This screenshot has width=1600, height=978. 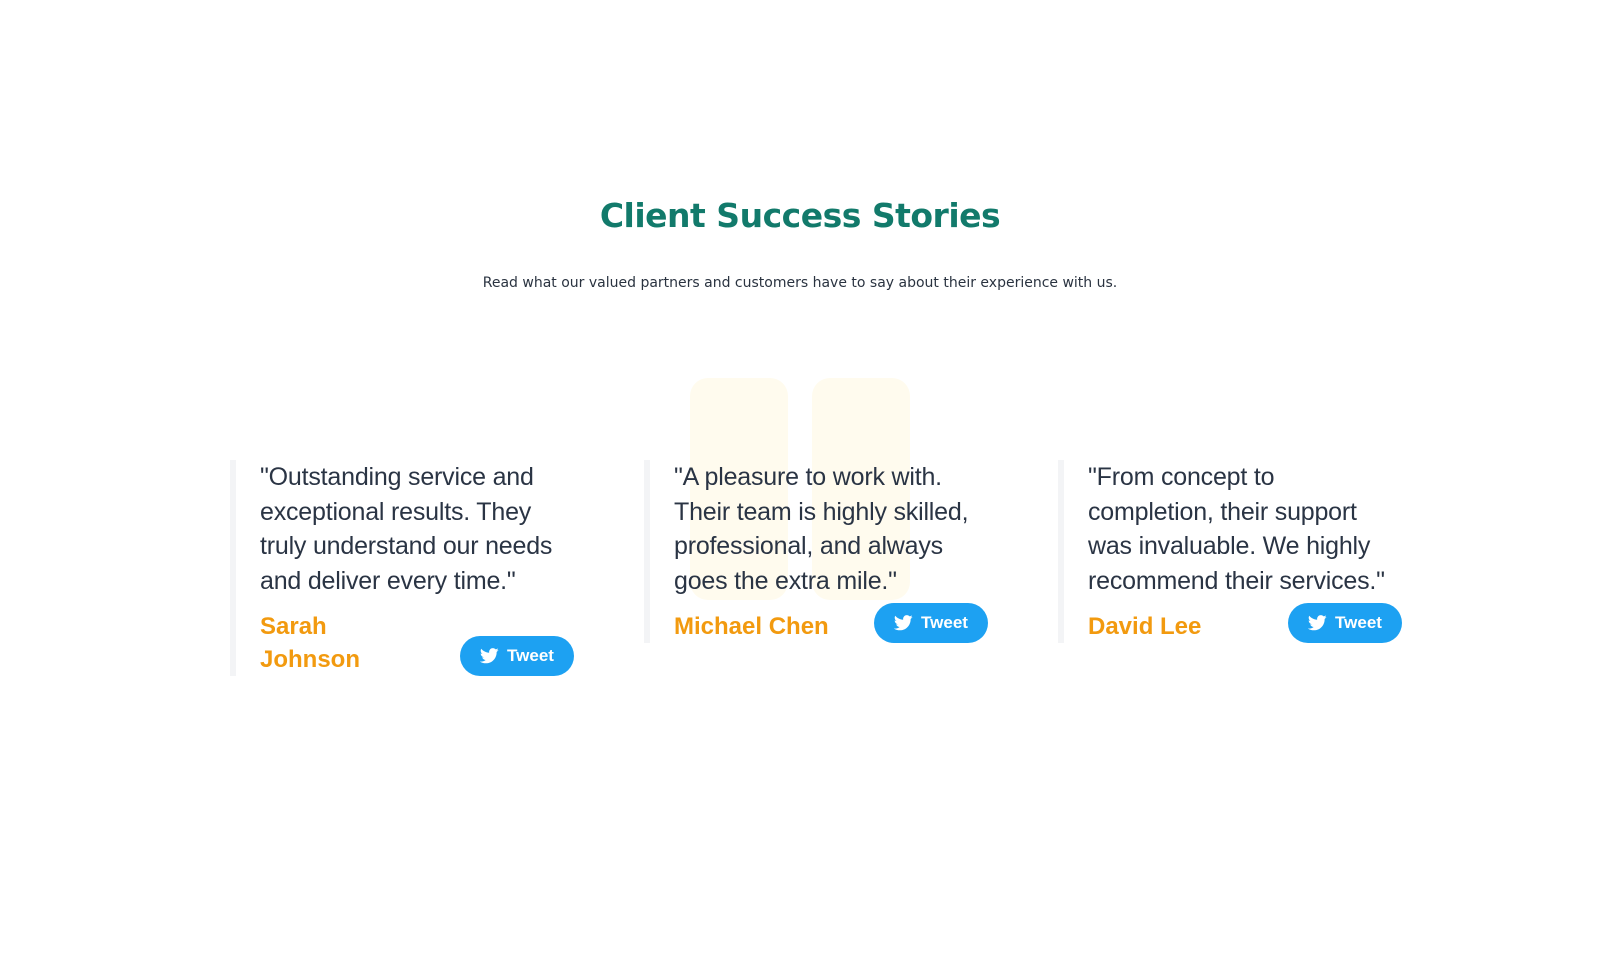 What do you see at coordinates (1145, 626) in the screenshot?
I see `testimonial-author: David Lee` at bounding box center [1145, 626].